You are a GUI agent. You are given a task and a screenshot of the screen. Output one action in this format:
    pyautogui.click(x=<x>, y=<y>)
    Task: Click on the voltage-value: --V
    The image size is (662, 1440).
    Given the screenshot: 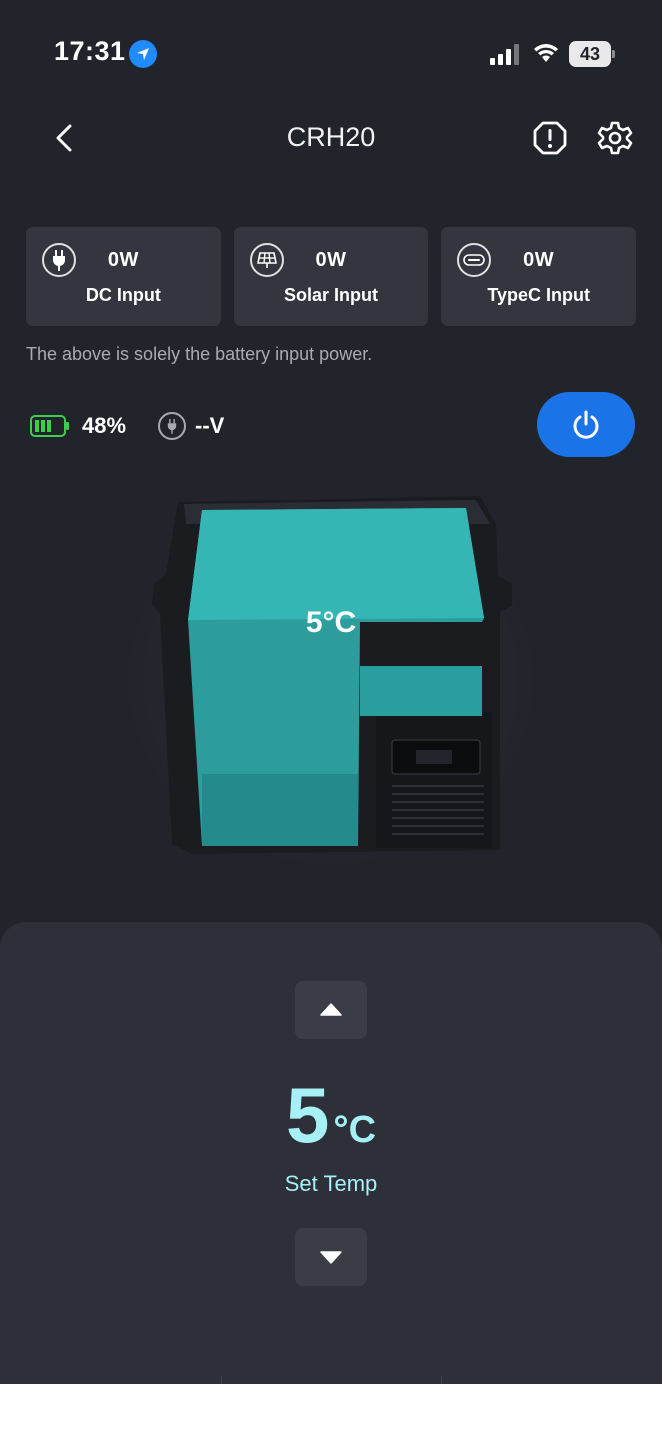 What is the action you would take?
    pyautogui.click(x=210, y=425)
    